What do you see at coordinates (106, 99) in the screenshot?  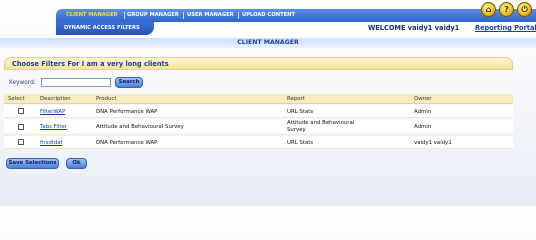 I see `header-product: Product` at bounding box center [106, 99].